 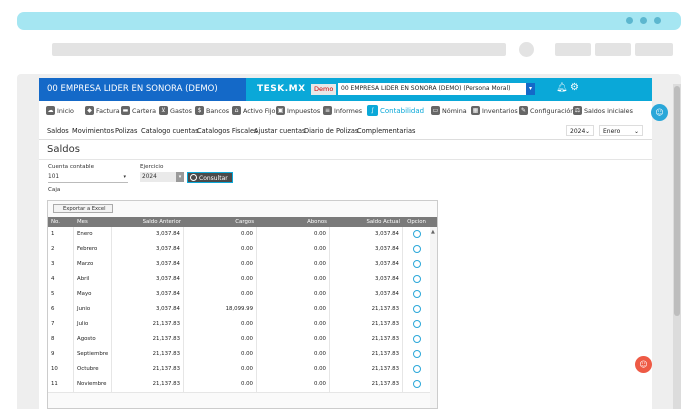 I want to click on brand-logo: TESK.MX, so click(x=281, y=89).